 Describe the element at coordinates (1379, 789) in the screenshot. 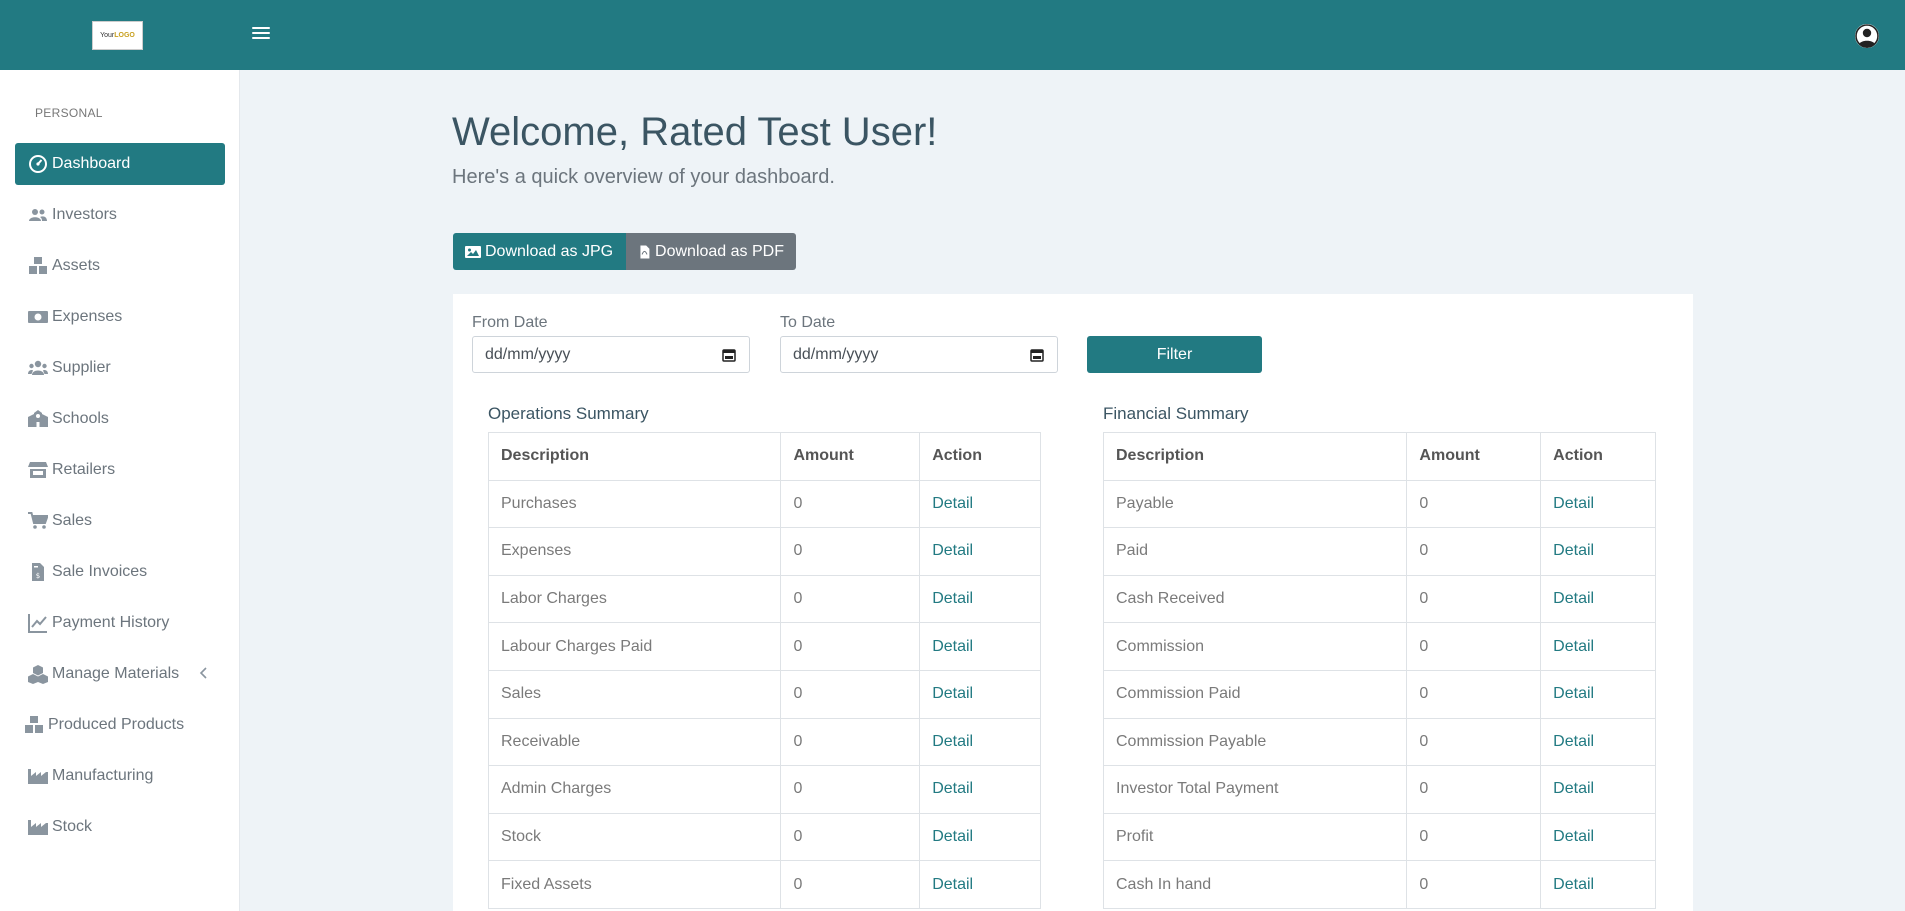

I see `table-row: Investor Total Payment 0 Detail` at that location.